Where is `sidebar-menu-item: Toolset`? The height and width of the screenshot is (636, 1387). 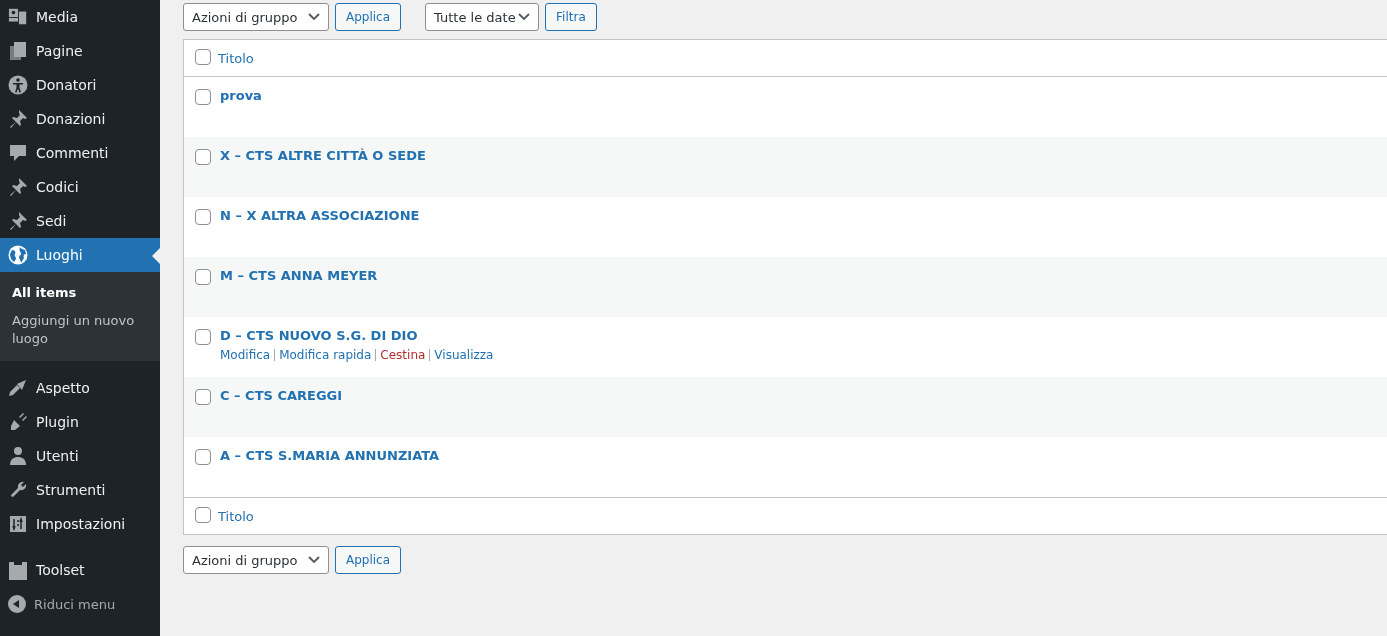 sidebar-menu-item: Toolset is located at coordinates (80, 570).